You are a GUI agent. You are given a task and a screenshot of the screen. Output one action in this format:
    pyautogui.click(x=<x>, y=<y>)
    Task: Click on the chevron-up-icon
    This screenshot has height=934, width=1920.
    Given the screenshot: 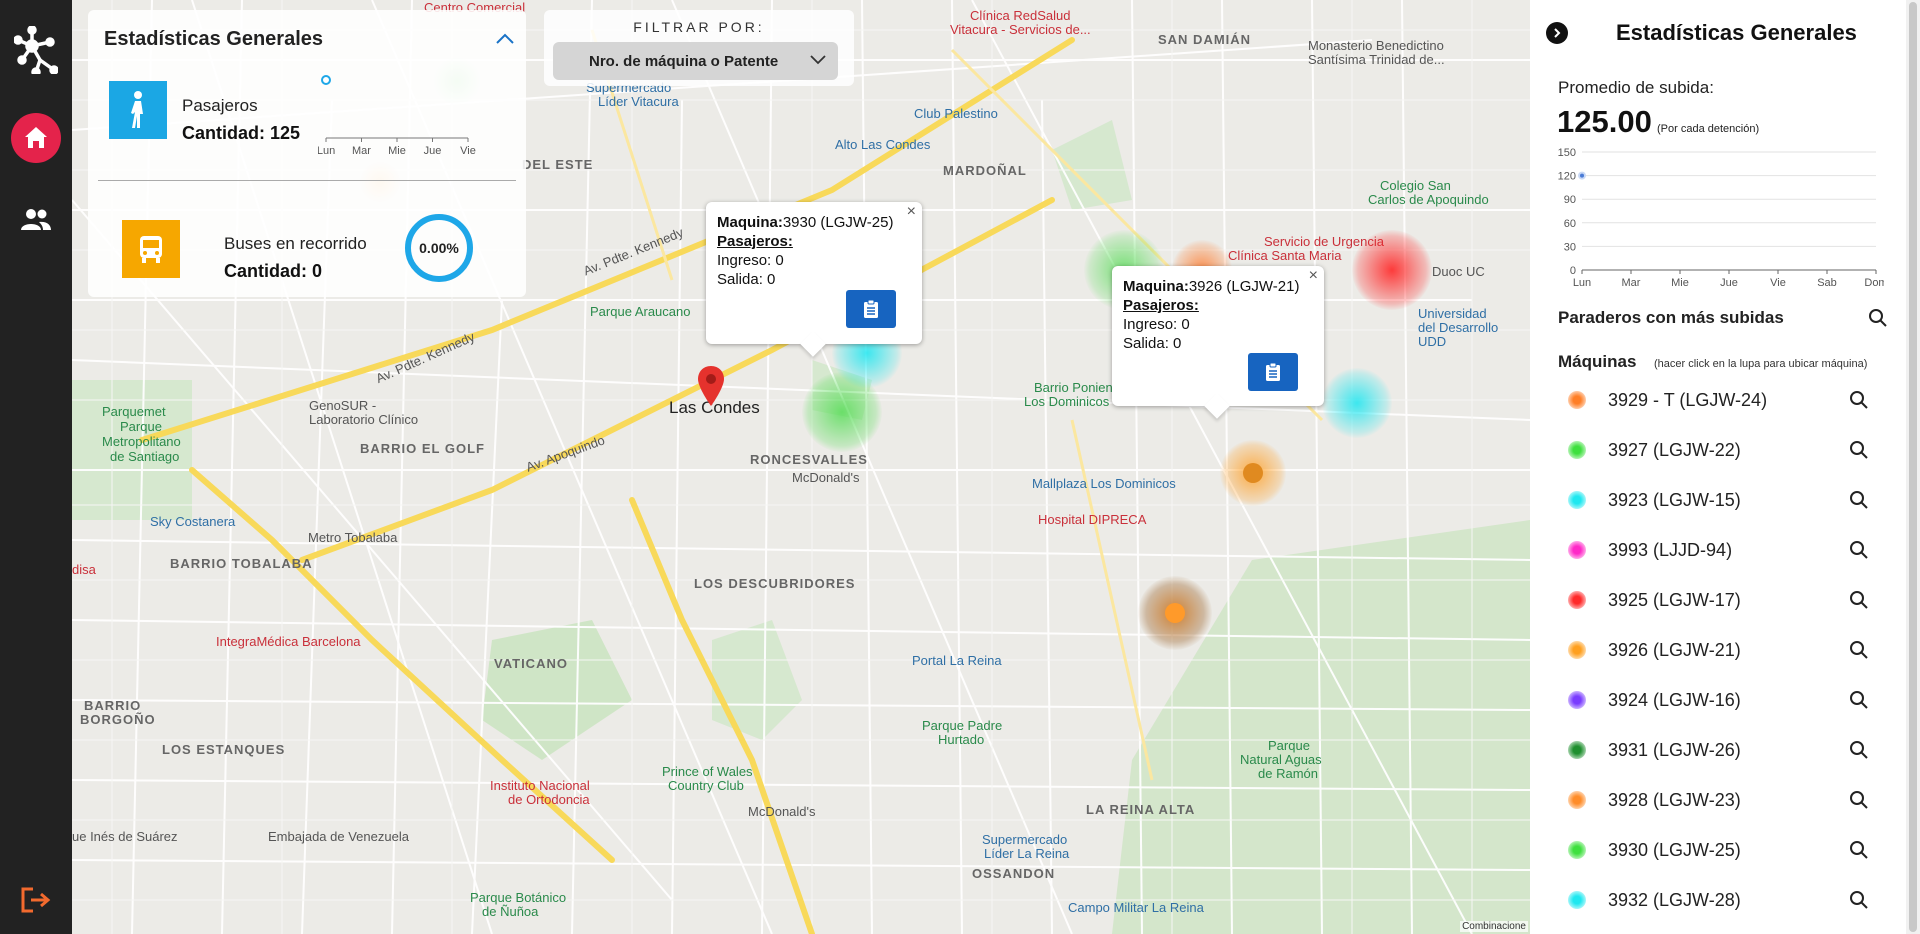 What is the action you would take?
    pyautogui.click(x=505, y=38)
    